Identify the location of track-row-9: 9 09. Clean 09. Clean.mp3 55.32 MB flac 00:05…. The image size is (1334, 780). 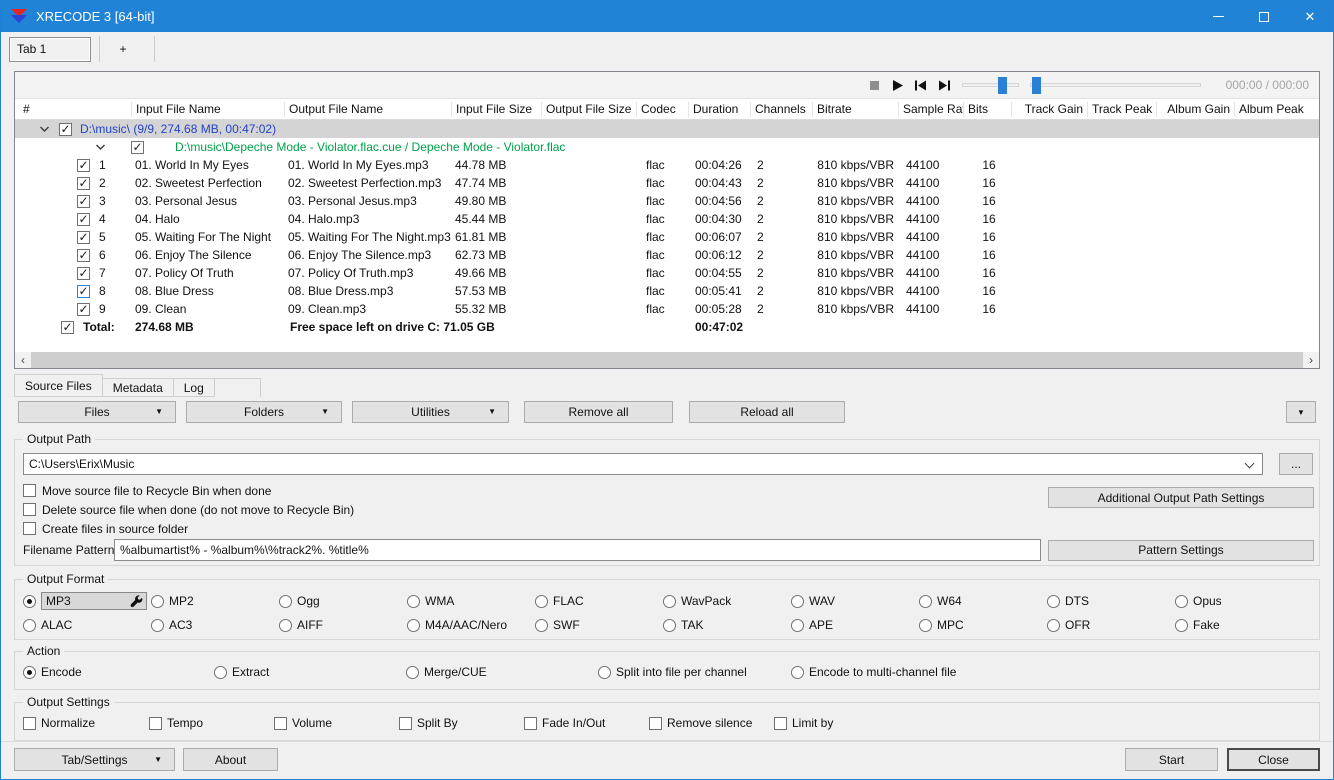
(667, 309).